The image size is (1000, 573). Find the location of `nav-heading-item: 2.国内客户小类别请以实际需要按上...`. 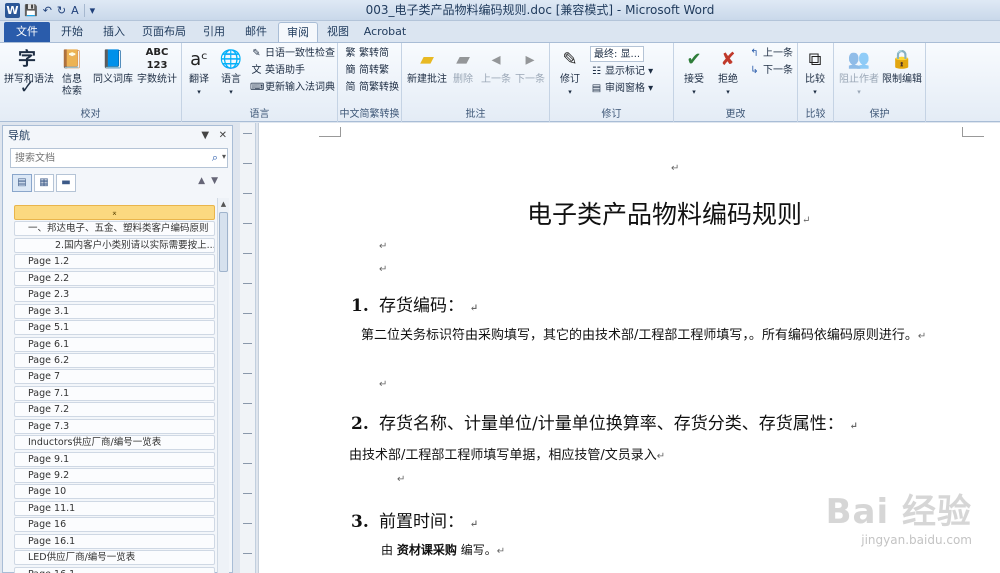

nav-heading-item: 2.国内客户小类别请以实际需要按上... is located at coordinates (114, 245).